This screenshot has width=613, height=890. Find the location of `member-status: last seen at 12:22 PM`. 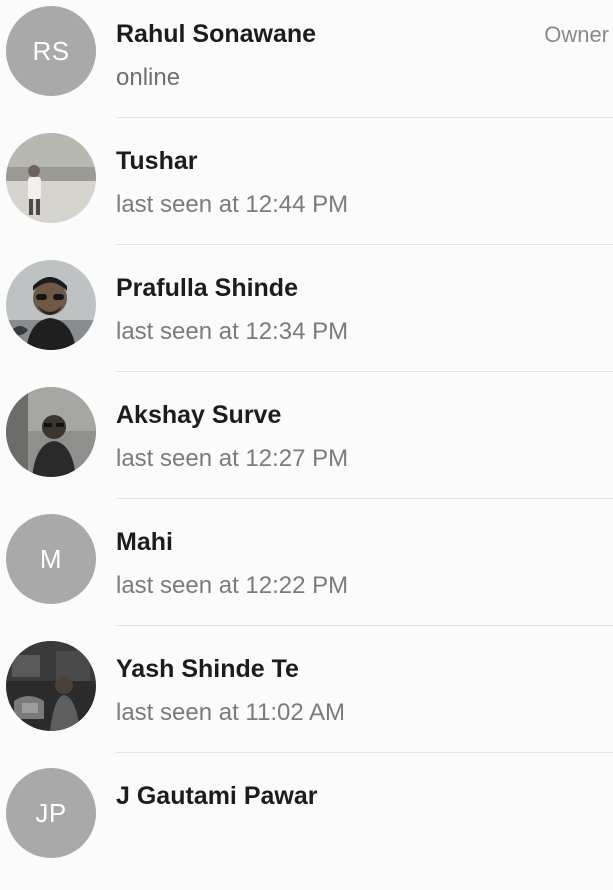

member-status: last seen at 12:22 PM is located at coordinates (232, 585).